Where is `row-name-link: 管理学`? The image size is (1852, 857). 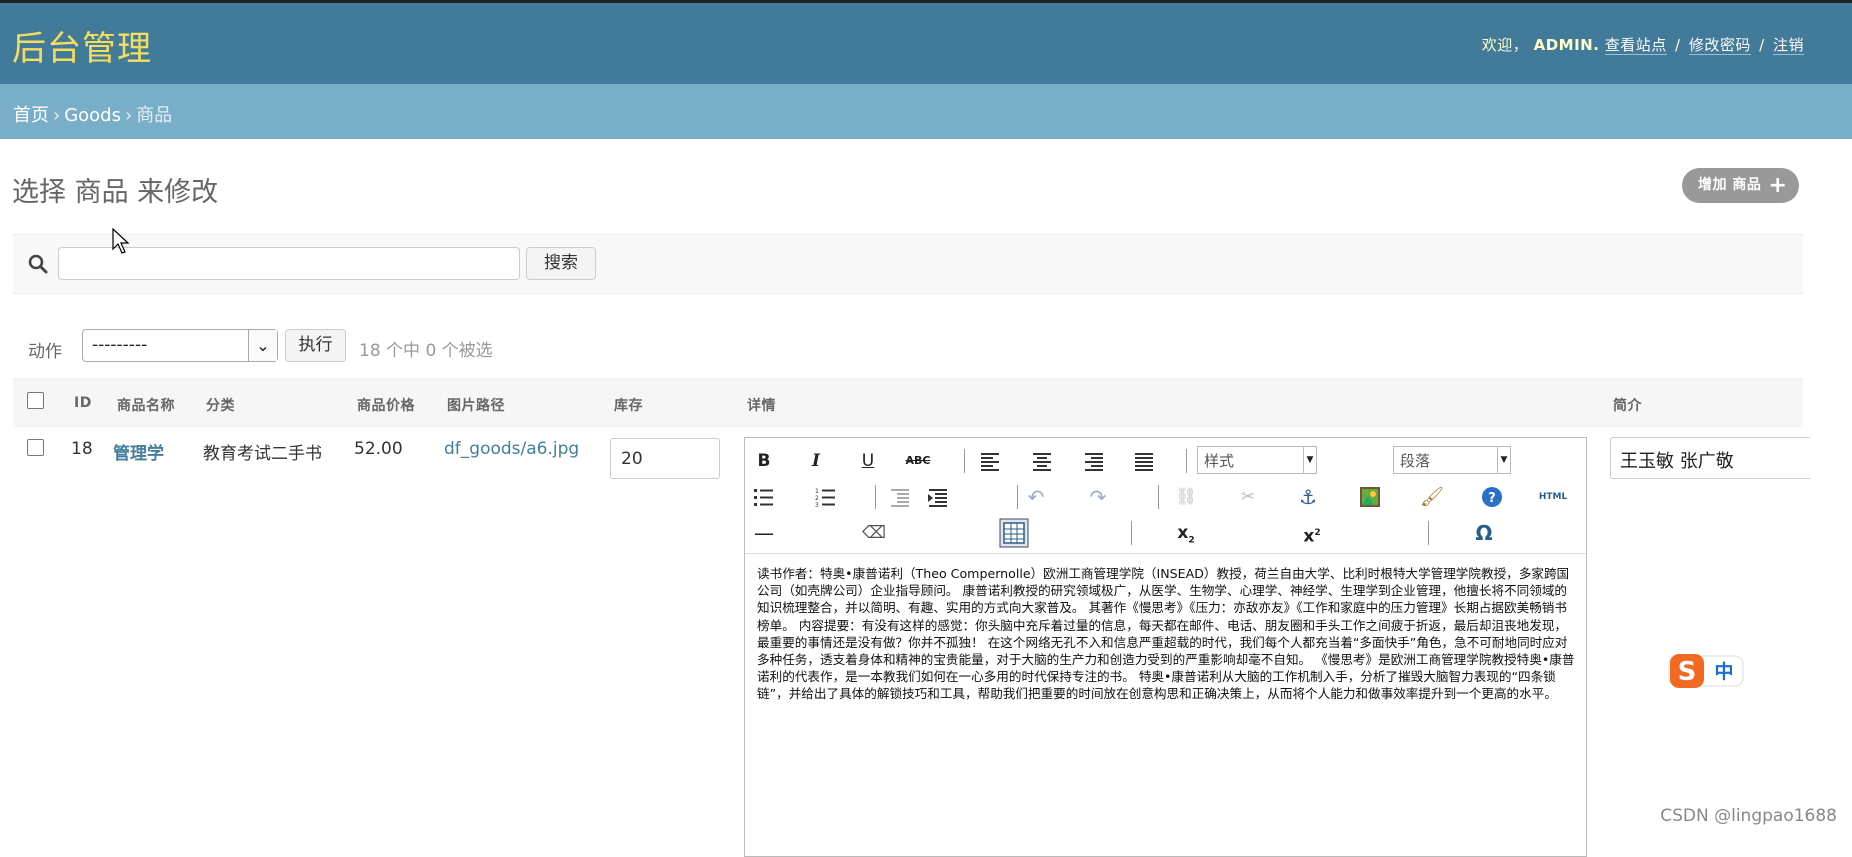 row-name-link: 管理学 is located at coordinates (138, 451).